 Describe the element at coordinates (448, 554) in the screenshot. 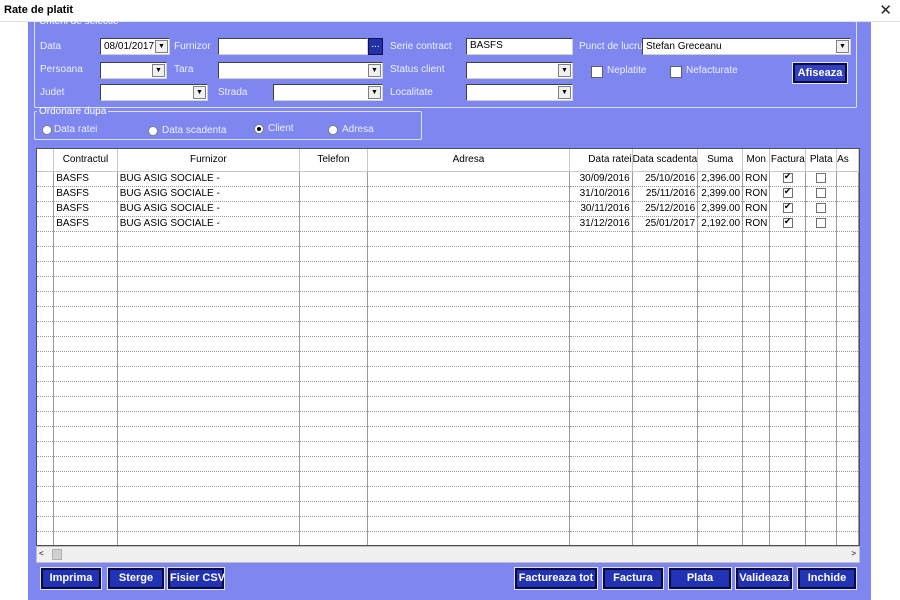

I see `horizontal-scrollbar: < >` at that location.